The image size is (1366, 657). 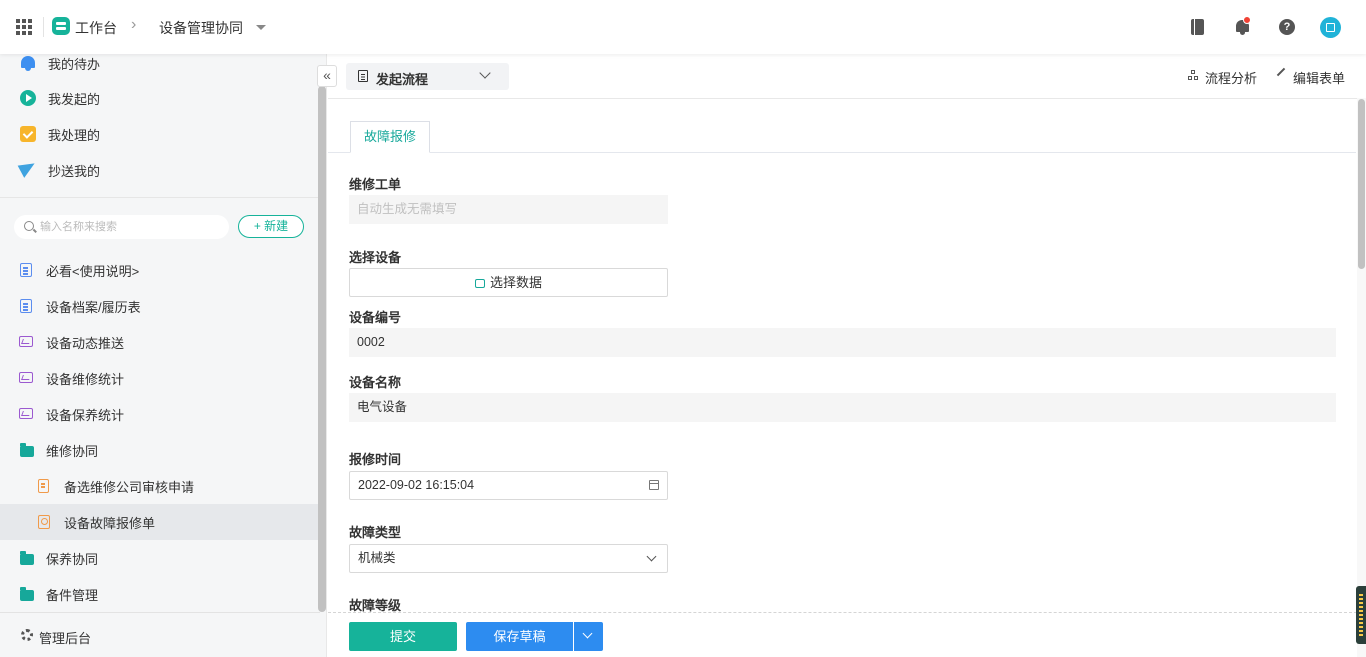 I want to click on sidebar-item-label: 我处理的, so click(x=74, y=135).